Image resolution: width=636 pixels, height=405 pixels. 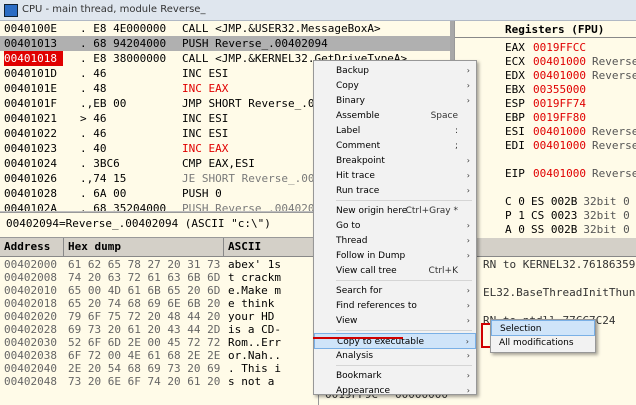 What do you see at coordinates (144, 247) in the screenshot?
I see `dump-header-hex: Hex dump` at bounding box center [144, 247].